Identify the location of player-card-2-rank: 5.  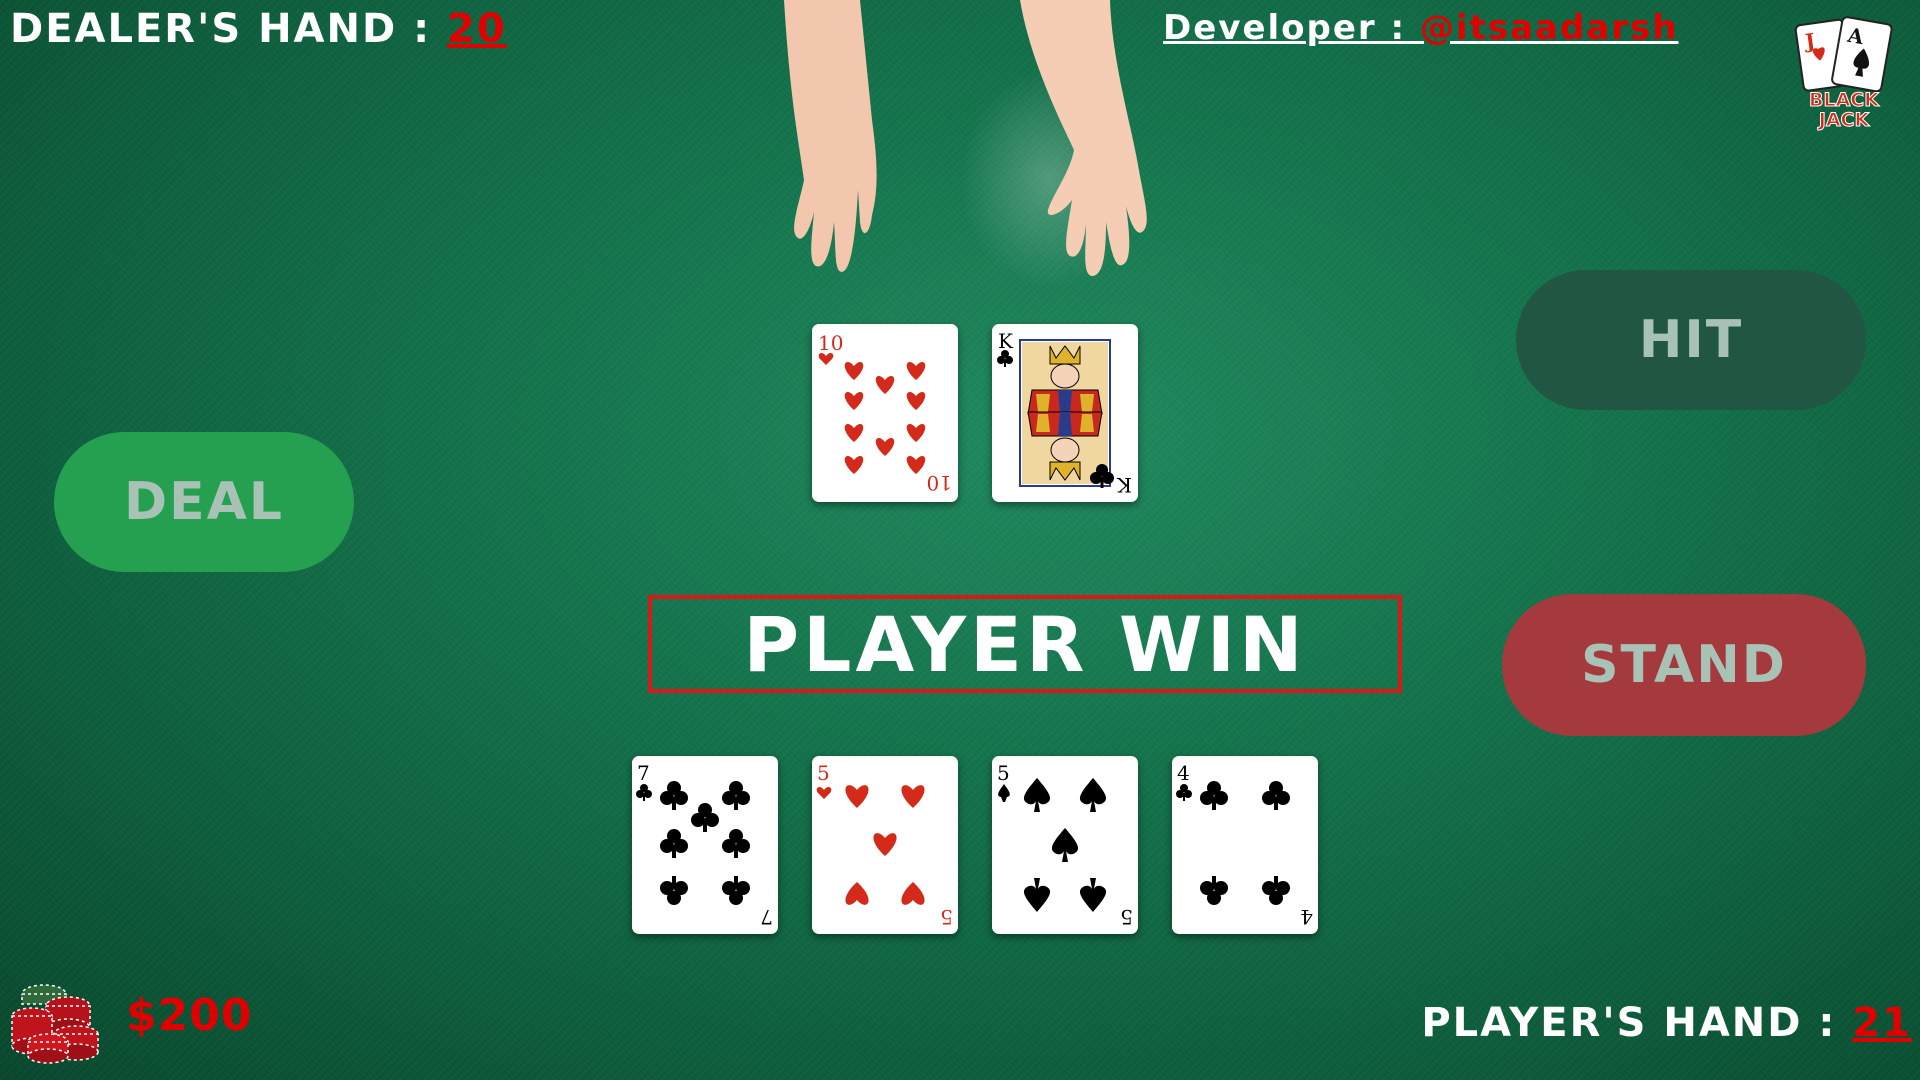
(823, 773).